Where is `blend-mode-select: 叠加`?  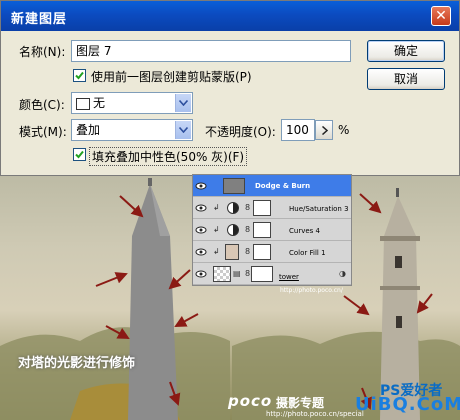
blend-mode-select: 叠加 is located at coordinates (132, 130).